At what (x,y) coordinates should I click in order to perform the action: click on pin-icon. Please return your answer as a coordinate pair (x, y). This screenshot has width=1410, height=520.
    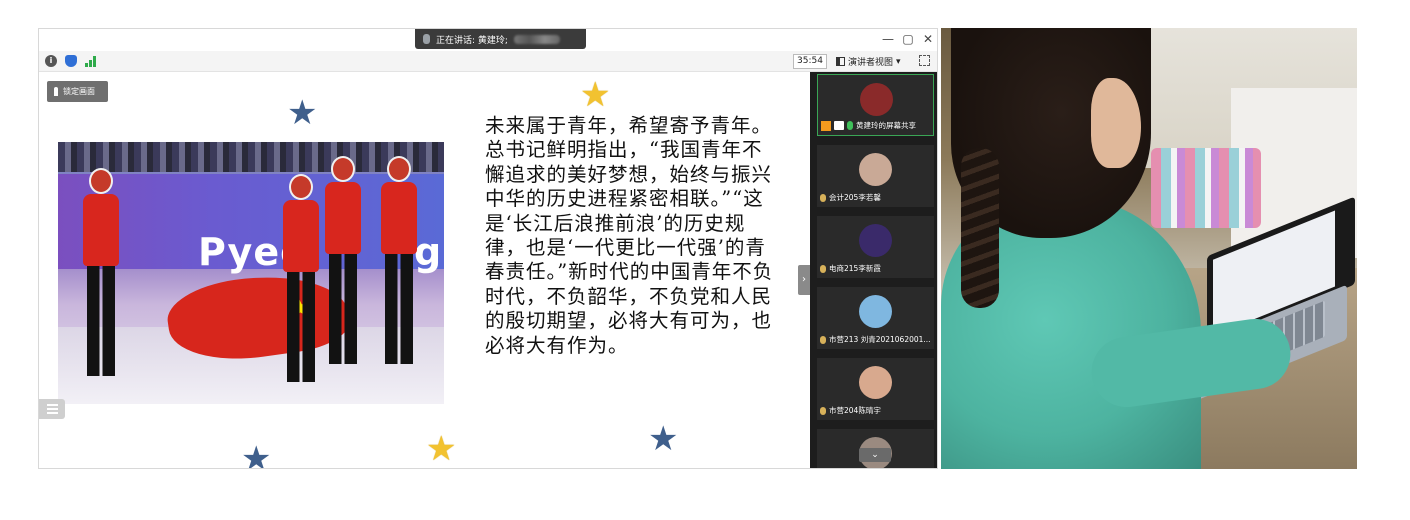
    Looking at the image, I should click on (56, 91).